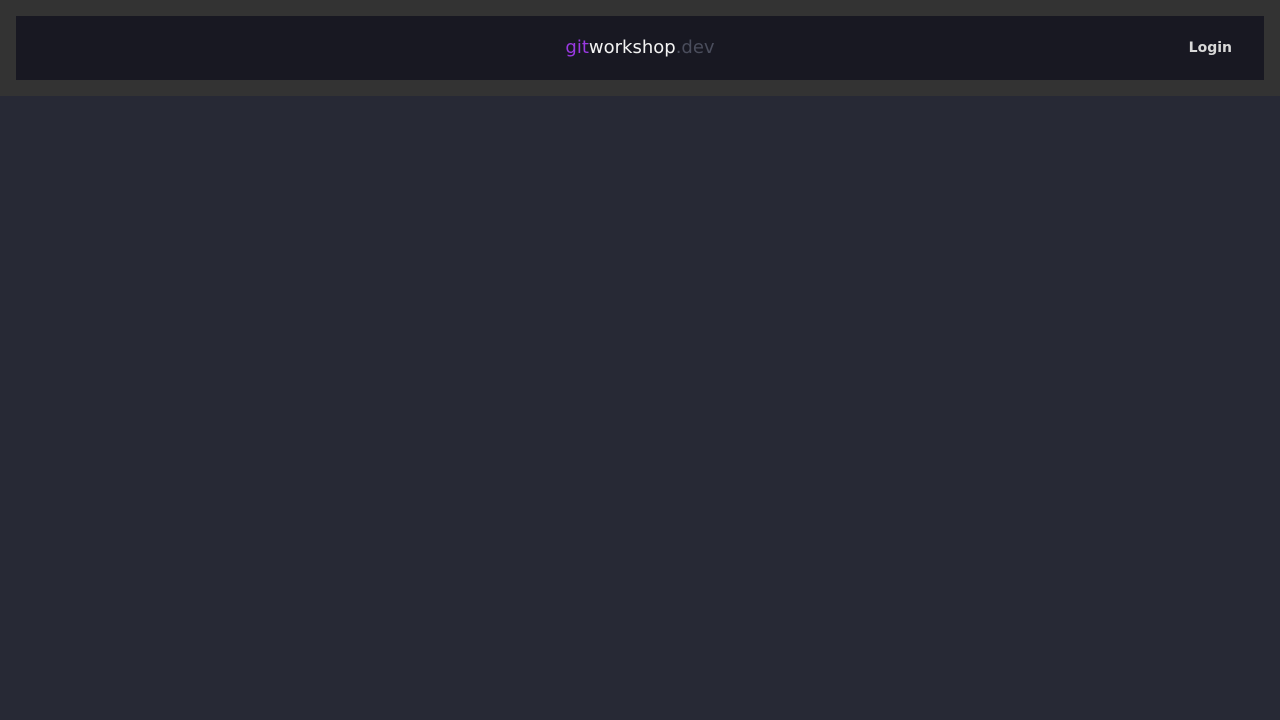 This screenshot has width=1280, height=720. I want to click on login-button: Login, so click(1210, 48).